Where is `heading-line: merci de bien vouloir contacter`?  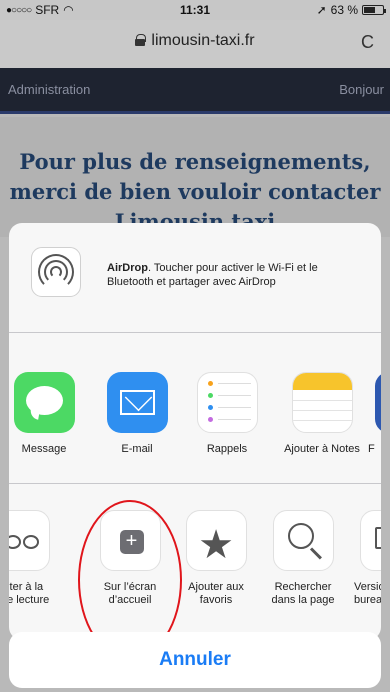 heading-line: merci de bien vouloir contacter is located at coordinates (195, 191).